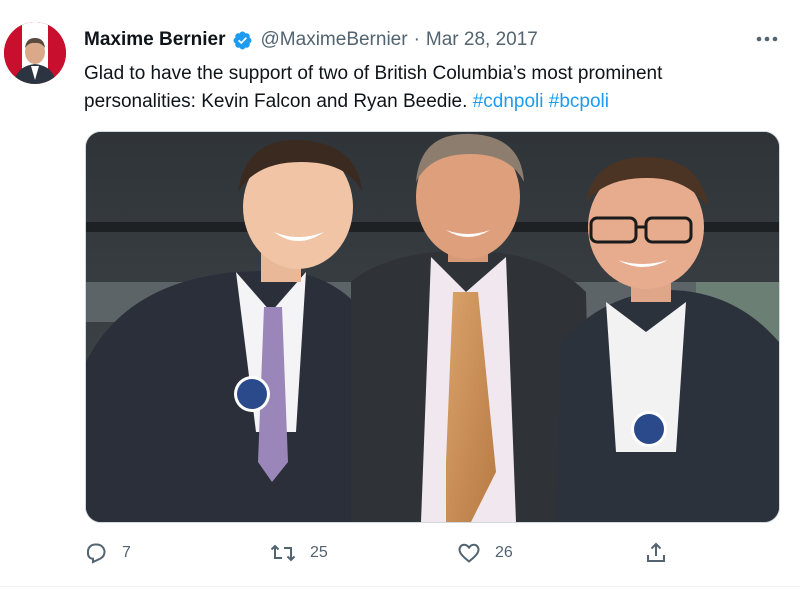 The width and height of the screenshot is (800, 600). I want to click on retweet-icon, so click(283, 553).